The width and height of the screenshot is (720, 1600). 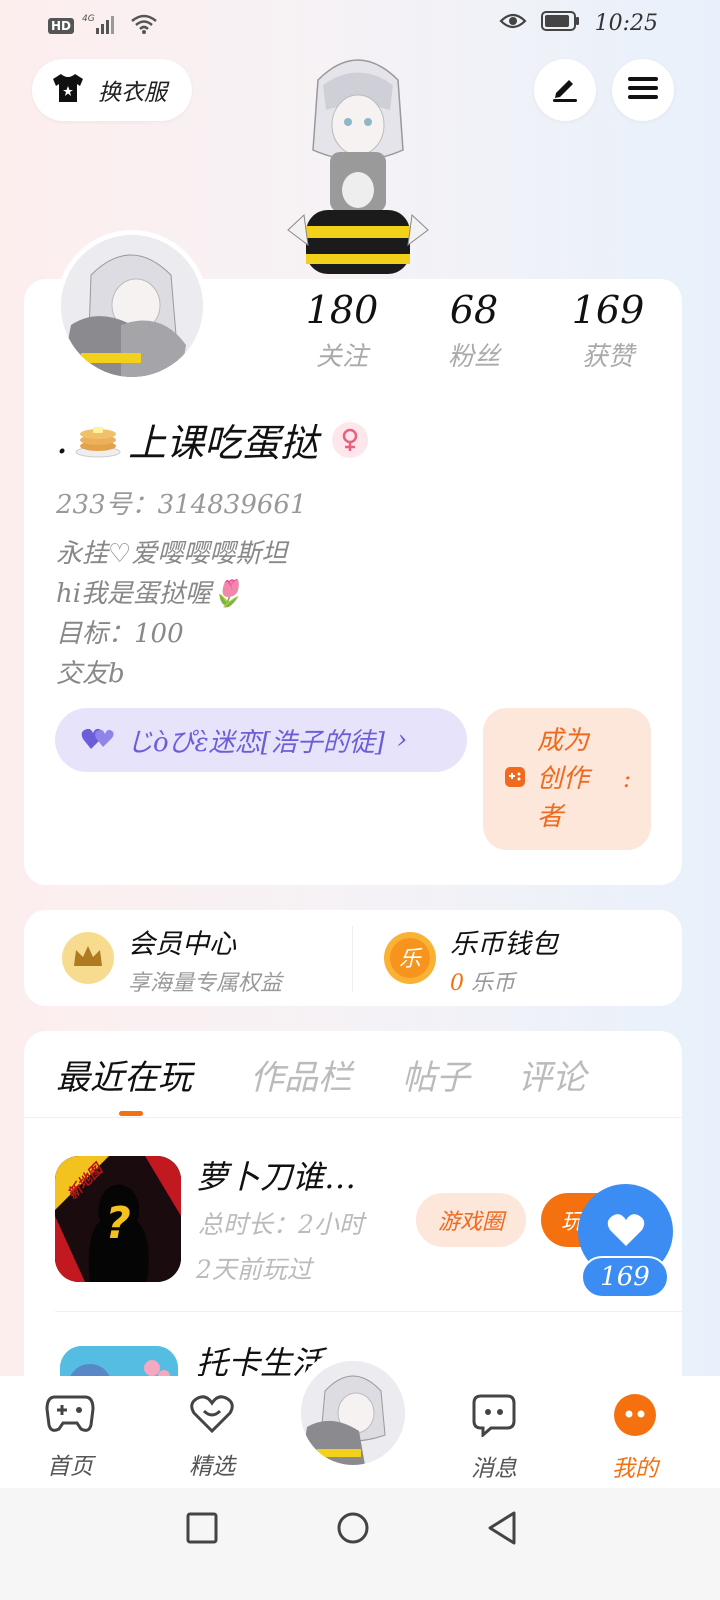 I want to click on game-icon: ? 新地图, so click(x=118, y=1219).